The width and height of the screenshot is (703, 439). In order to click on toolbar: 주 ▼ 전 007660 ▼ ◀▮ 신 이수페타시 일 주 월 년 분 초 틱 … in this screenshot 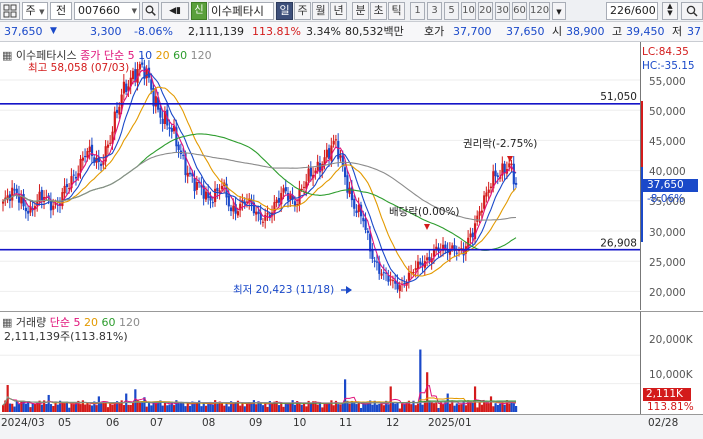, I will do `click(351, 11)`.